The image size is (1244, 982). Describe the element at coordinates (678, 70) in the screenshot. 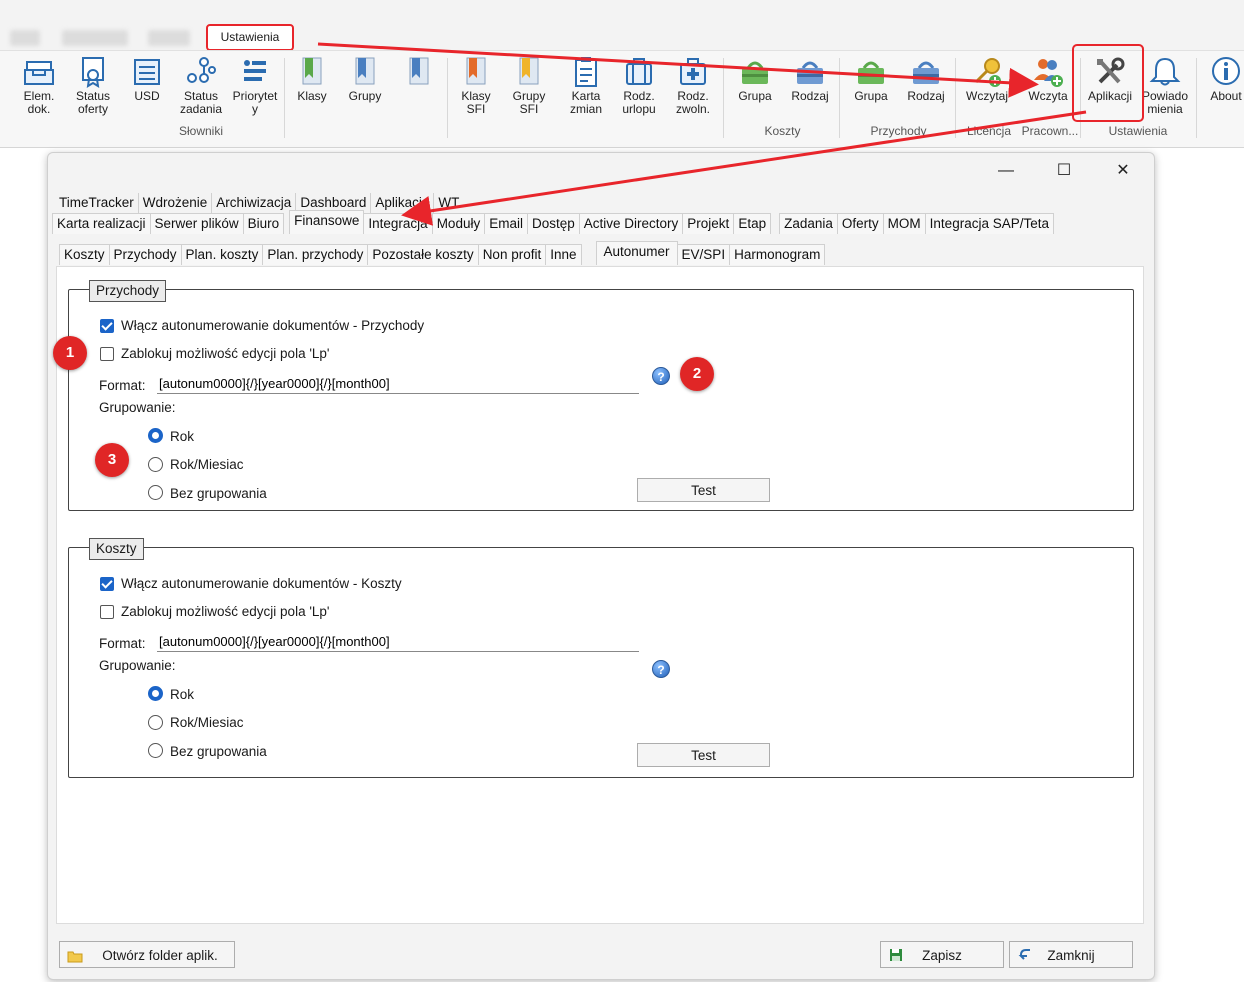

I see `arrow-ustawienia-to-aplikacji` at that location.